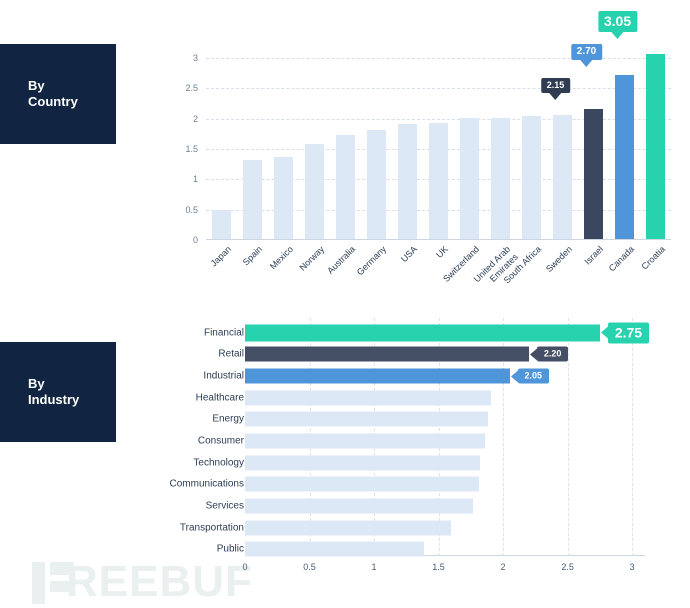  Describe the element at coordinates (223, 376) in the screenshot. I see `industry-category-label: Industrial` at that location.